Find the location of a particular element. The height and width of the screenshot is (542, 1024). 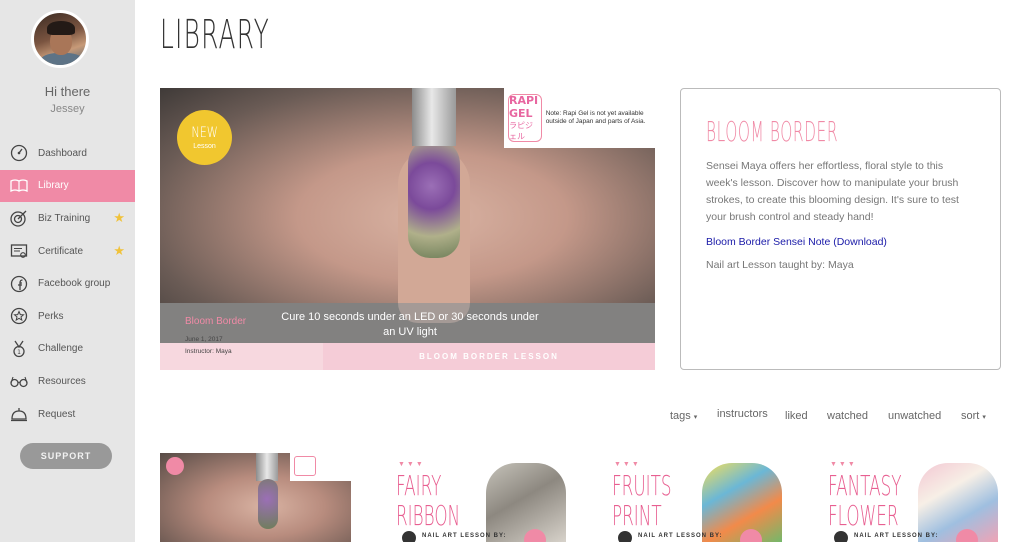

new-lesson-badge: NEW Lesson is located at coordinates (204, 137).